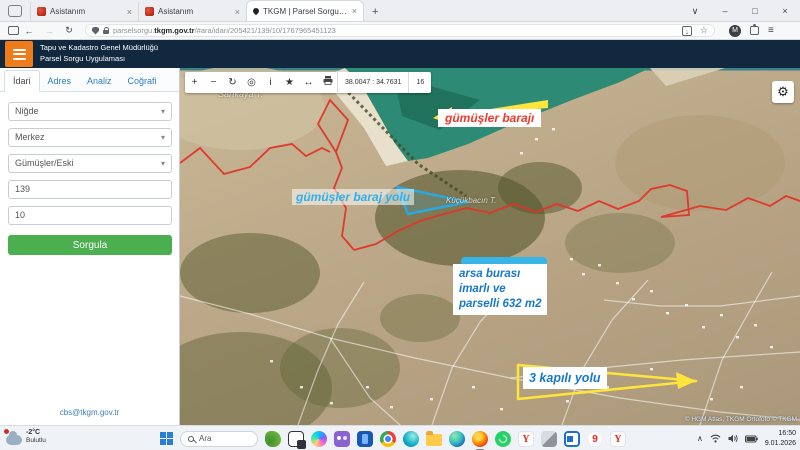  What do you see at coordinates (213, 82) in the screenshot?
I see `zoom-out-button: −` at bounding box center [213, 82].